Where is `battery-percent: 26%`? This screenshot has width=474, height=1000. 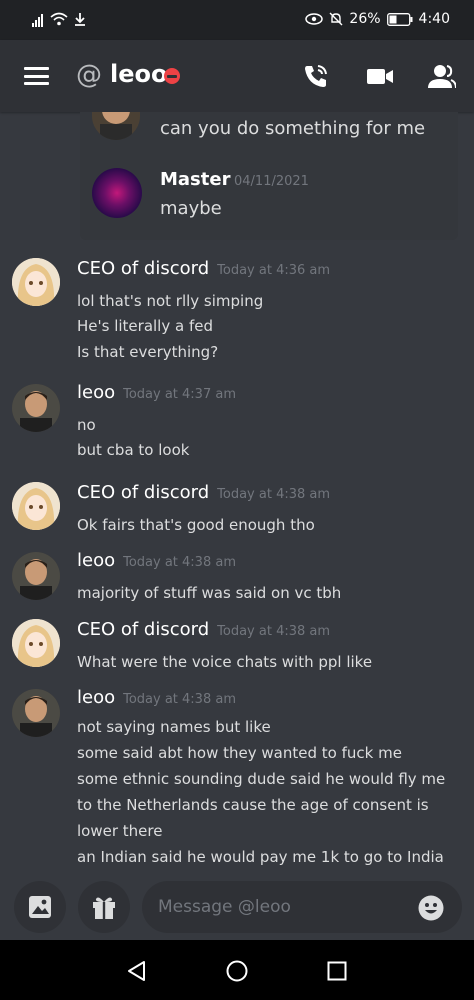
battery-percent: 26% is located at coordinates (365, 19).